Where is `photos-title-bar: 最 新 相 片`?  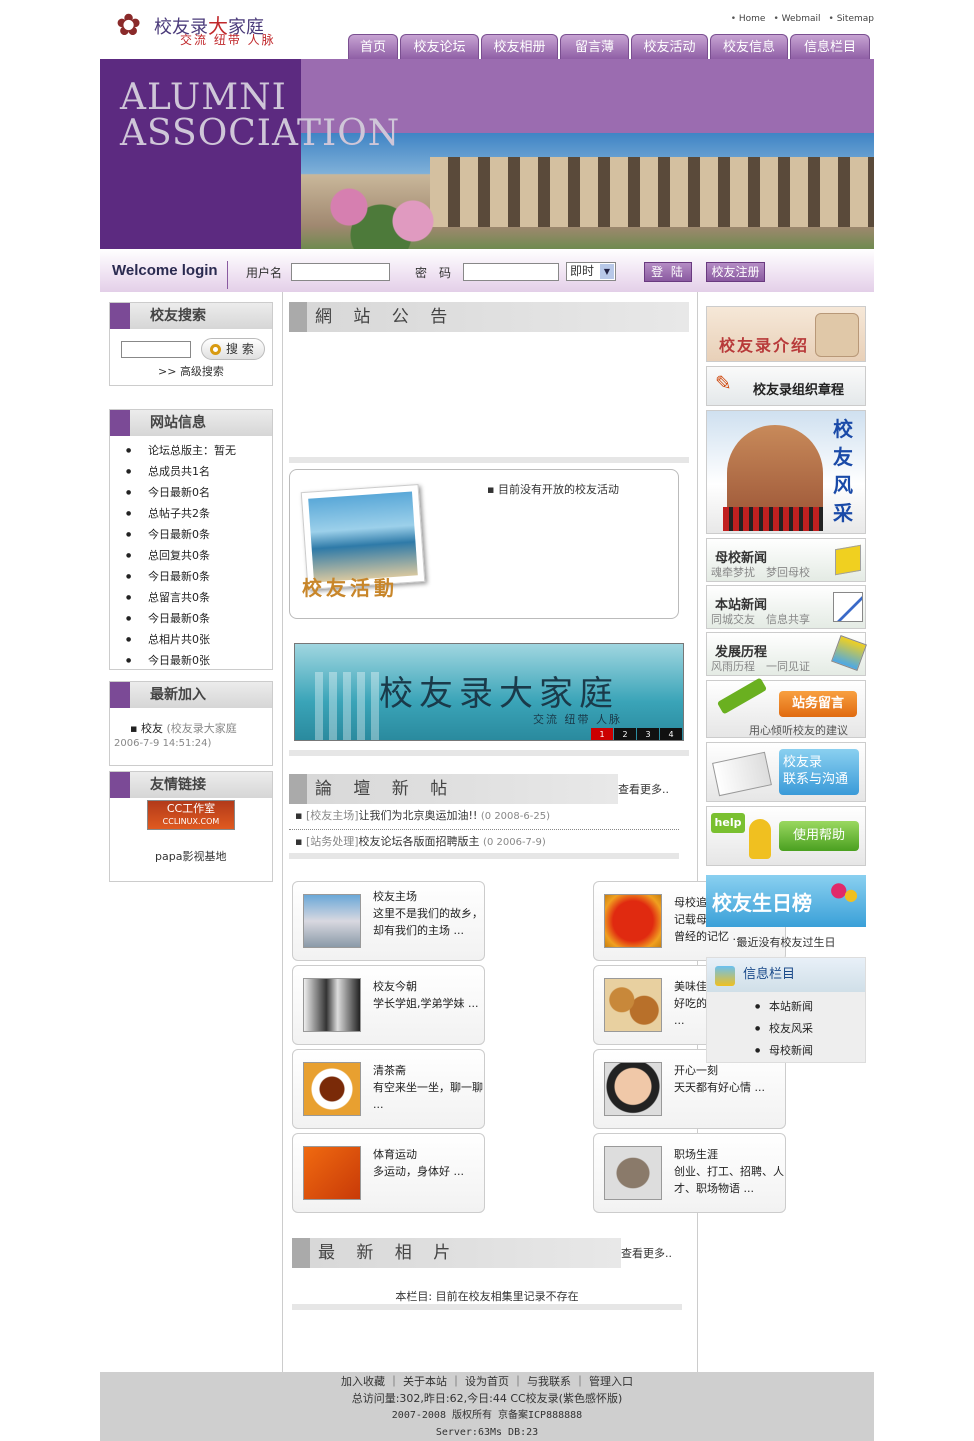
photos-title-bar: 最 新 相 片 is located at coordinates (456, 1253).